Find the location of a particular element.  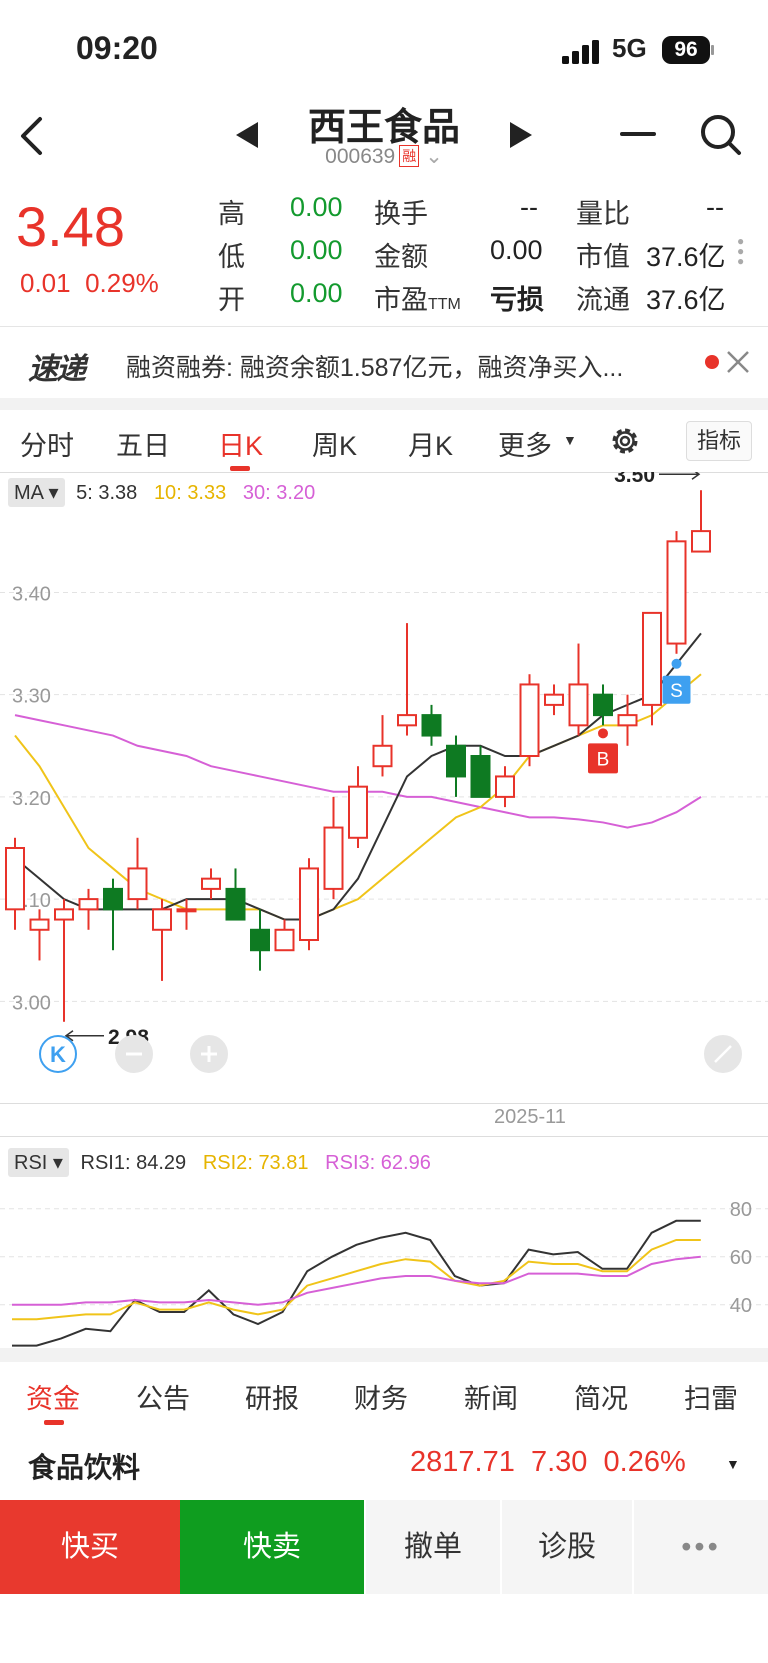

rsi3-line is located at coordinates (356, 1280).